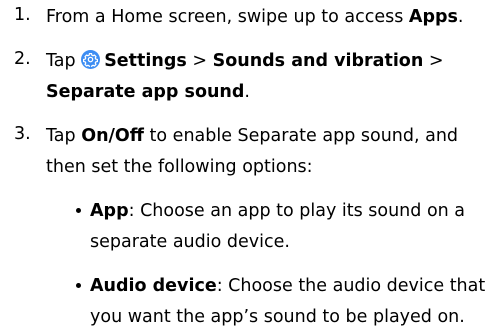 This screenshot has width=500, height=336. I want to click on separate-app-sound-label: Separate app sound, so click(145, 92).